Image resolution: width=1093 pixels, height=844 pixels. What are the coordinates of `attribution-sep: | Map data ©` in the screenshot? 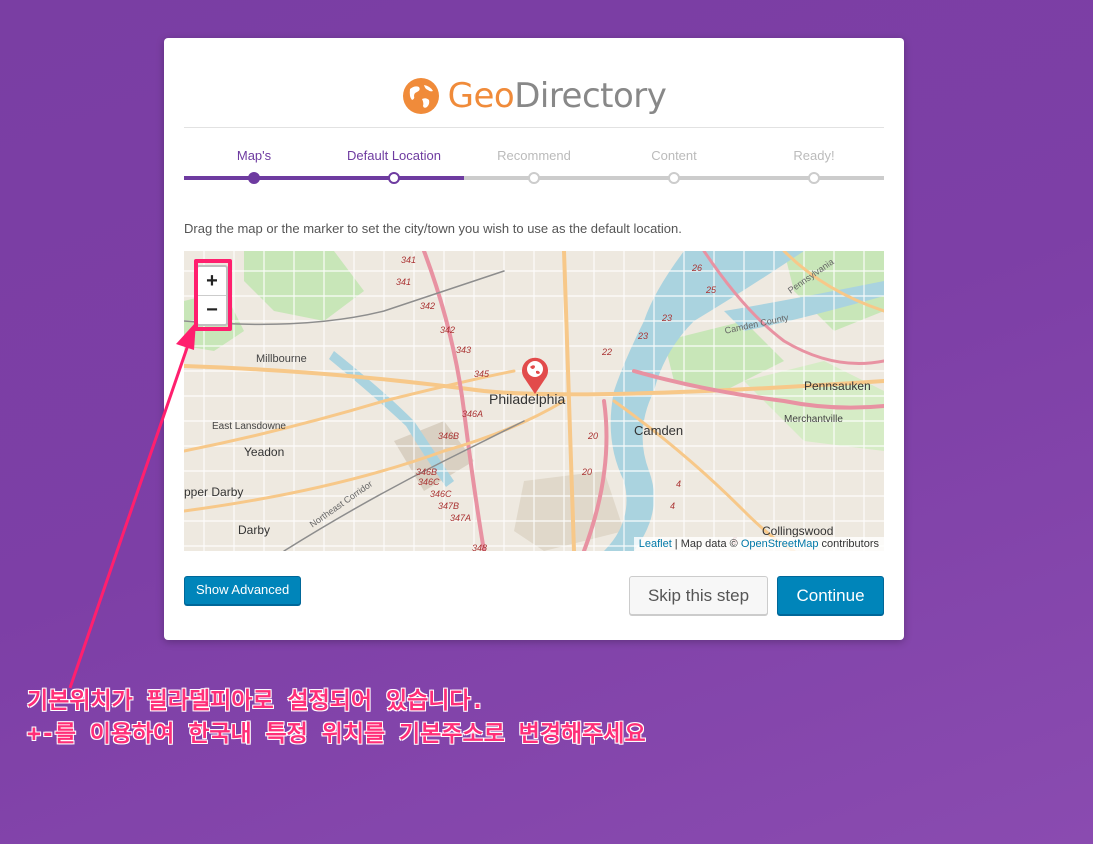 It's located at (706, 544).